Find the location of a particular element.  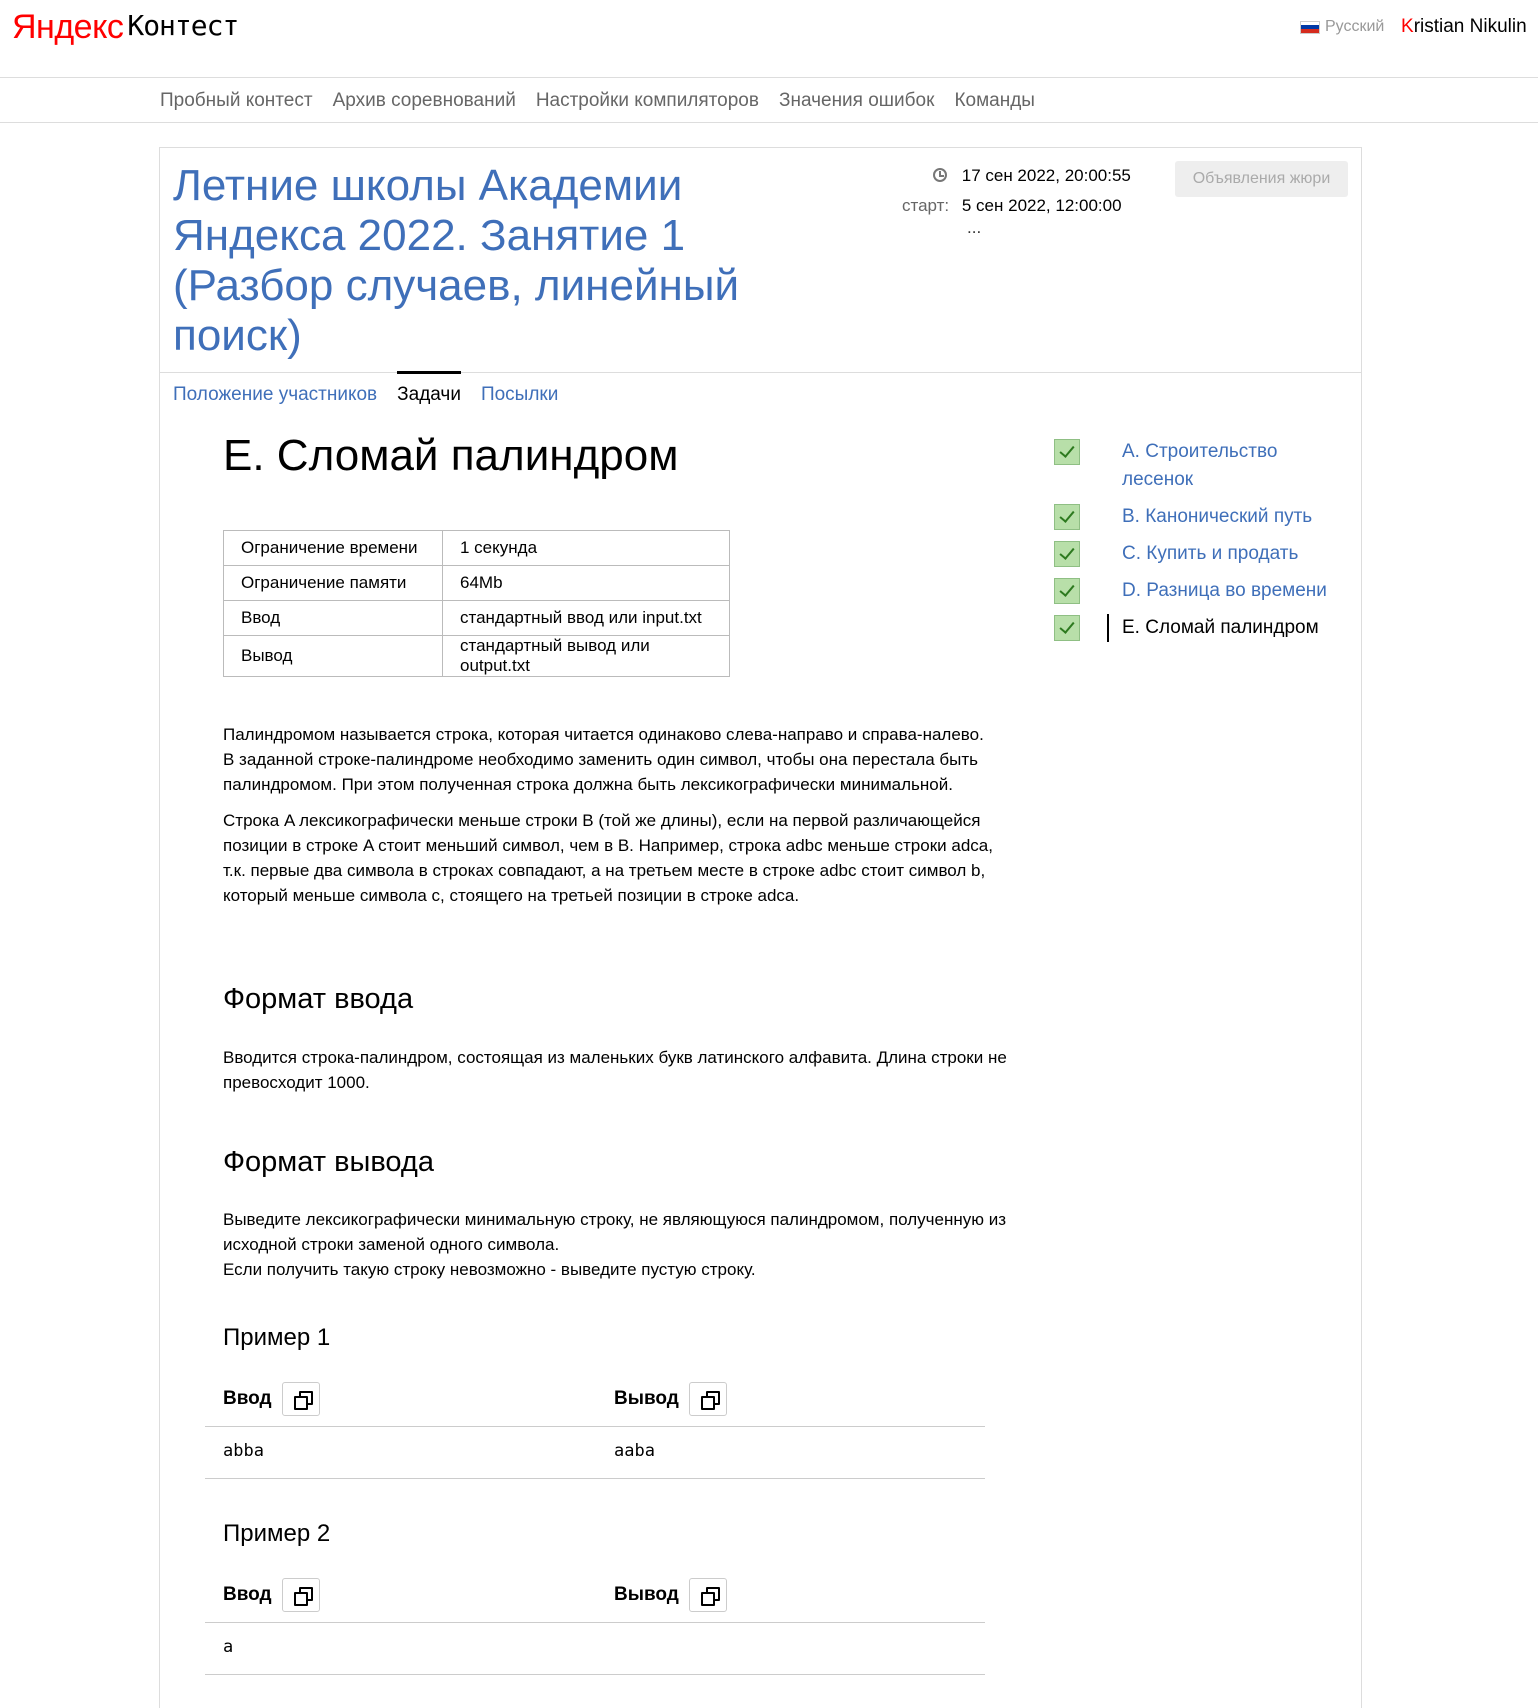

contest-tabs: Положение участников Задачи Посылки is located at coordinates (365, 388).